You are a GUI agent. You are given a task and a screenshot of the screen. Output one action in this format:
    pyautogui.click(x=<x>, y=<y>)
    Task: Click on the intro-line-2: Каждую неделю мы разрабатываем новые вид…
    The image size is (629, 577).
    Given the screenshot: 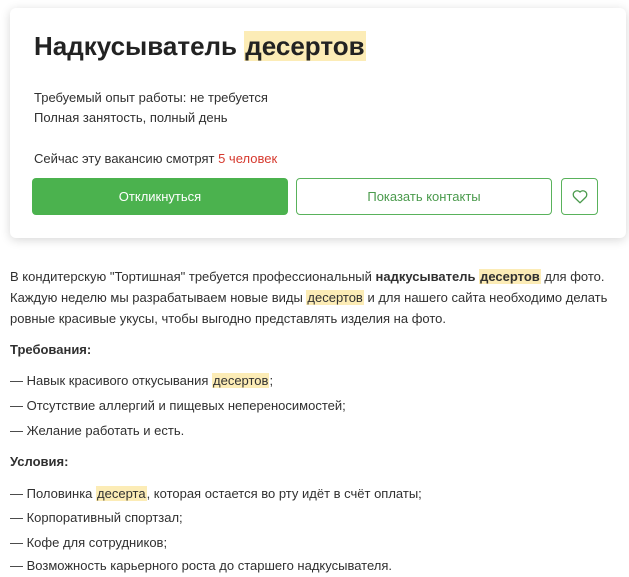 What is the action you would take?
    pyautogui.click(x=315, y=297)
    